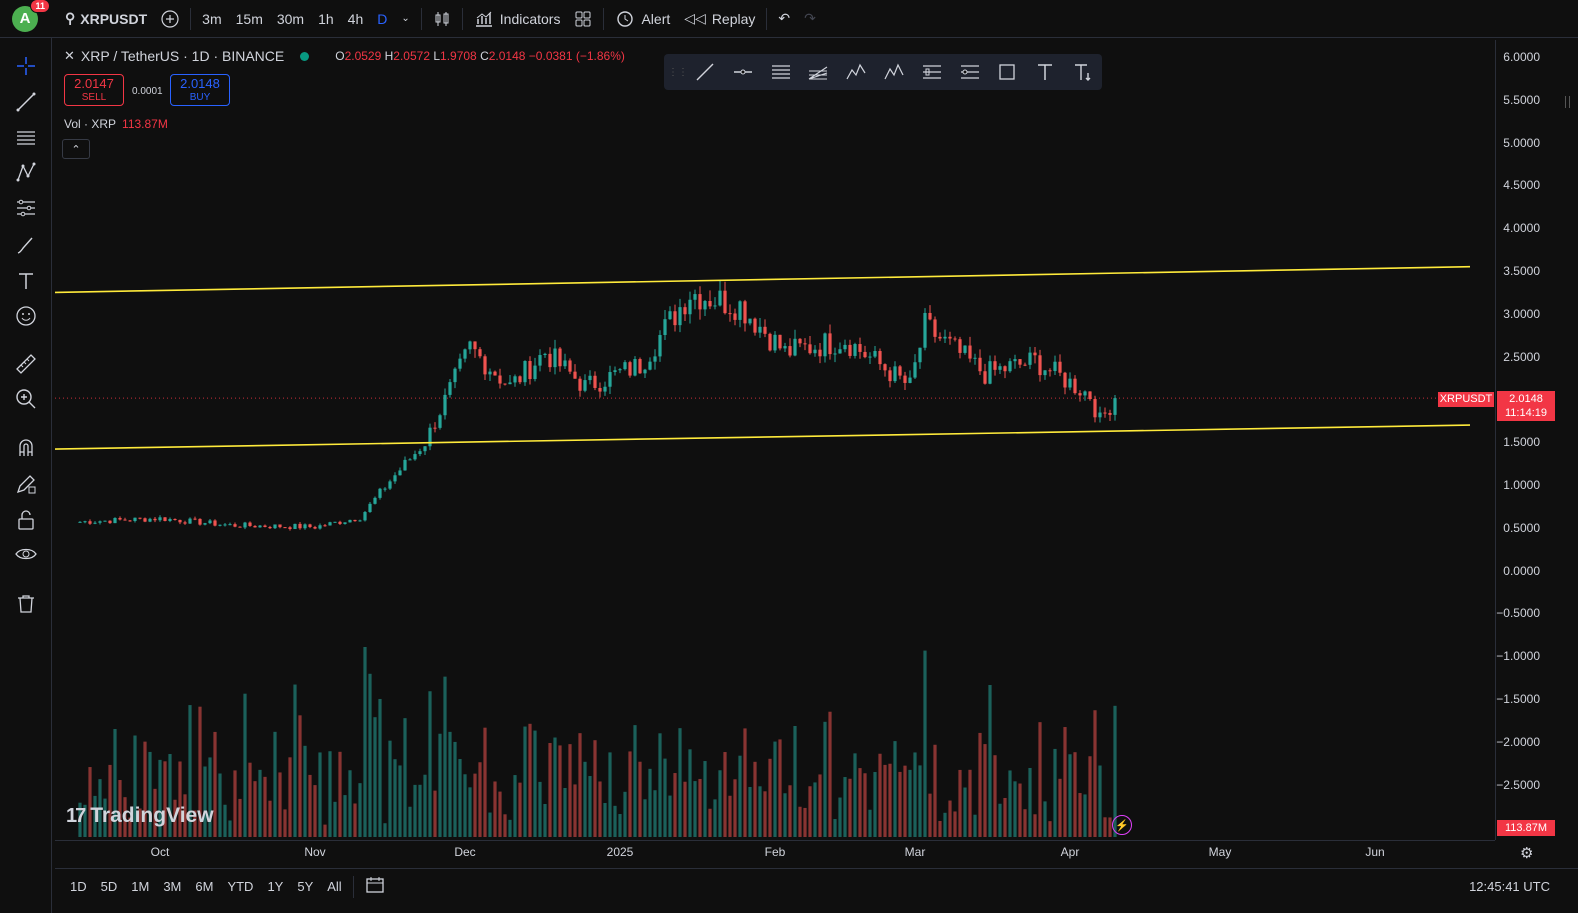 The image size is (1578, 913). What do you see at coordinates (356, 19) in the screenshot?
I see `timeframe-4h: 4h` at bounding box center [356, 19].